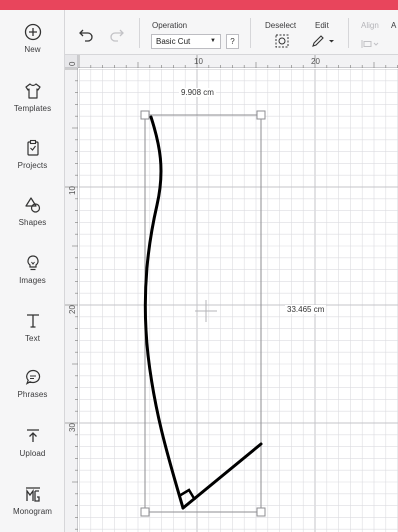  I want to click on sidebar-item-monogram: Monogram, so click(32, 508).